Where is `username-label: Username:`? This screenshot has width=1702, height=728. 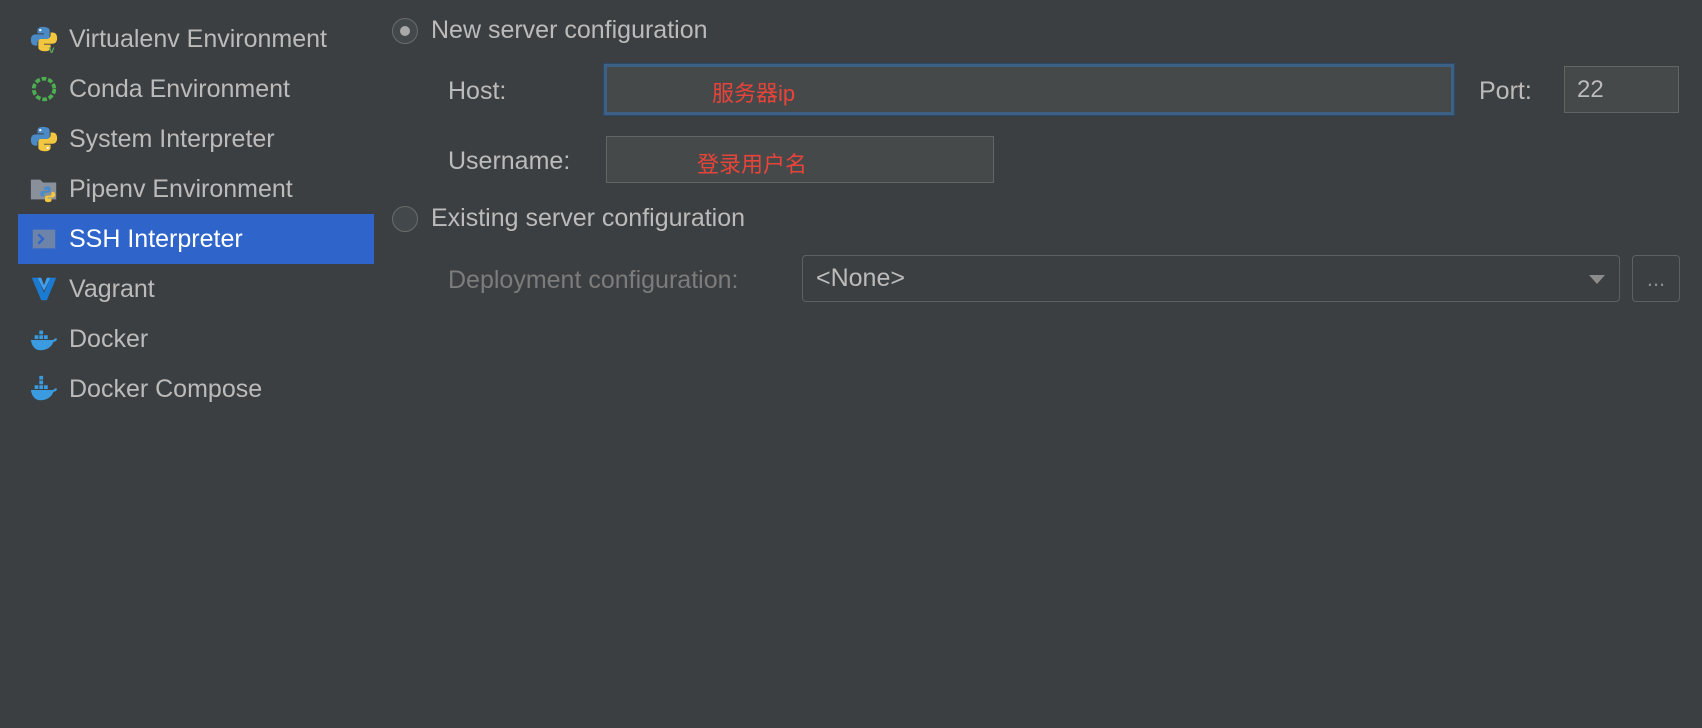
username-label: Username: is located at coordinates (509, 161).